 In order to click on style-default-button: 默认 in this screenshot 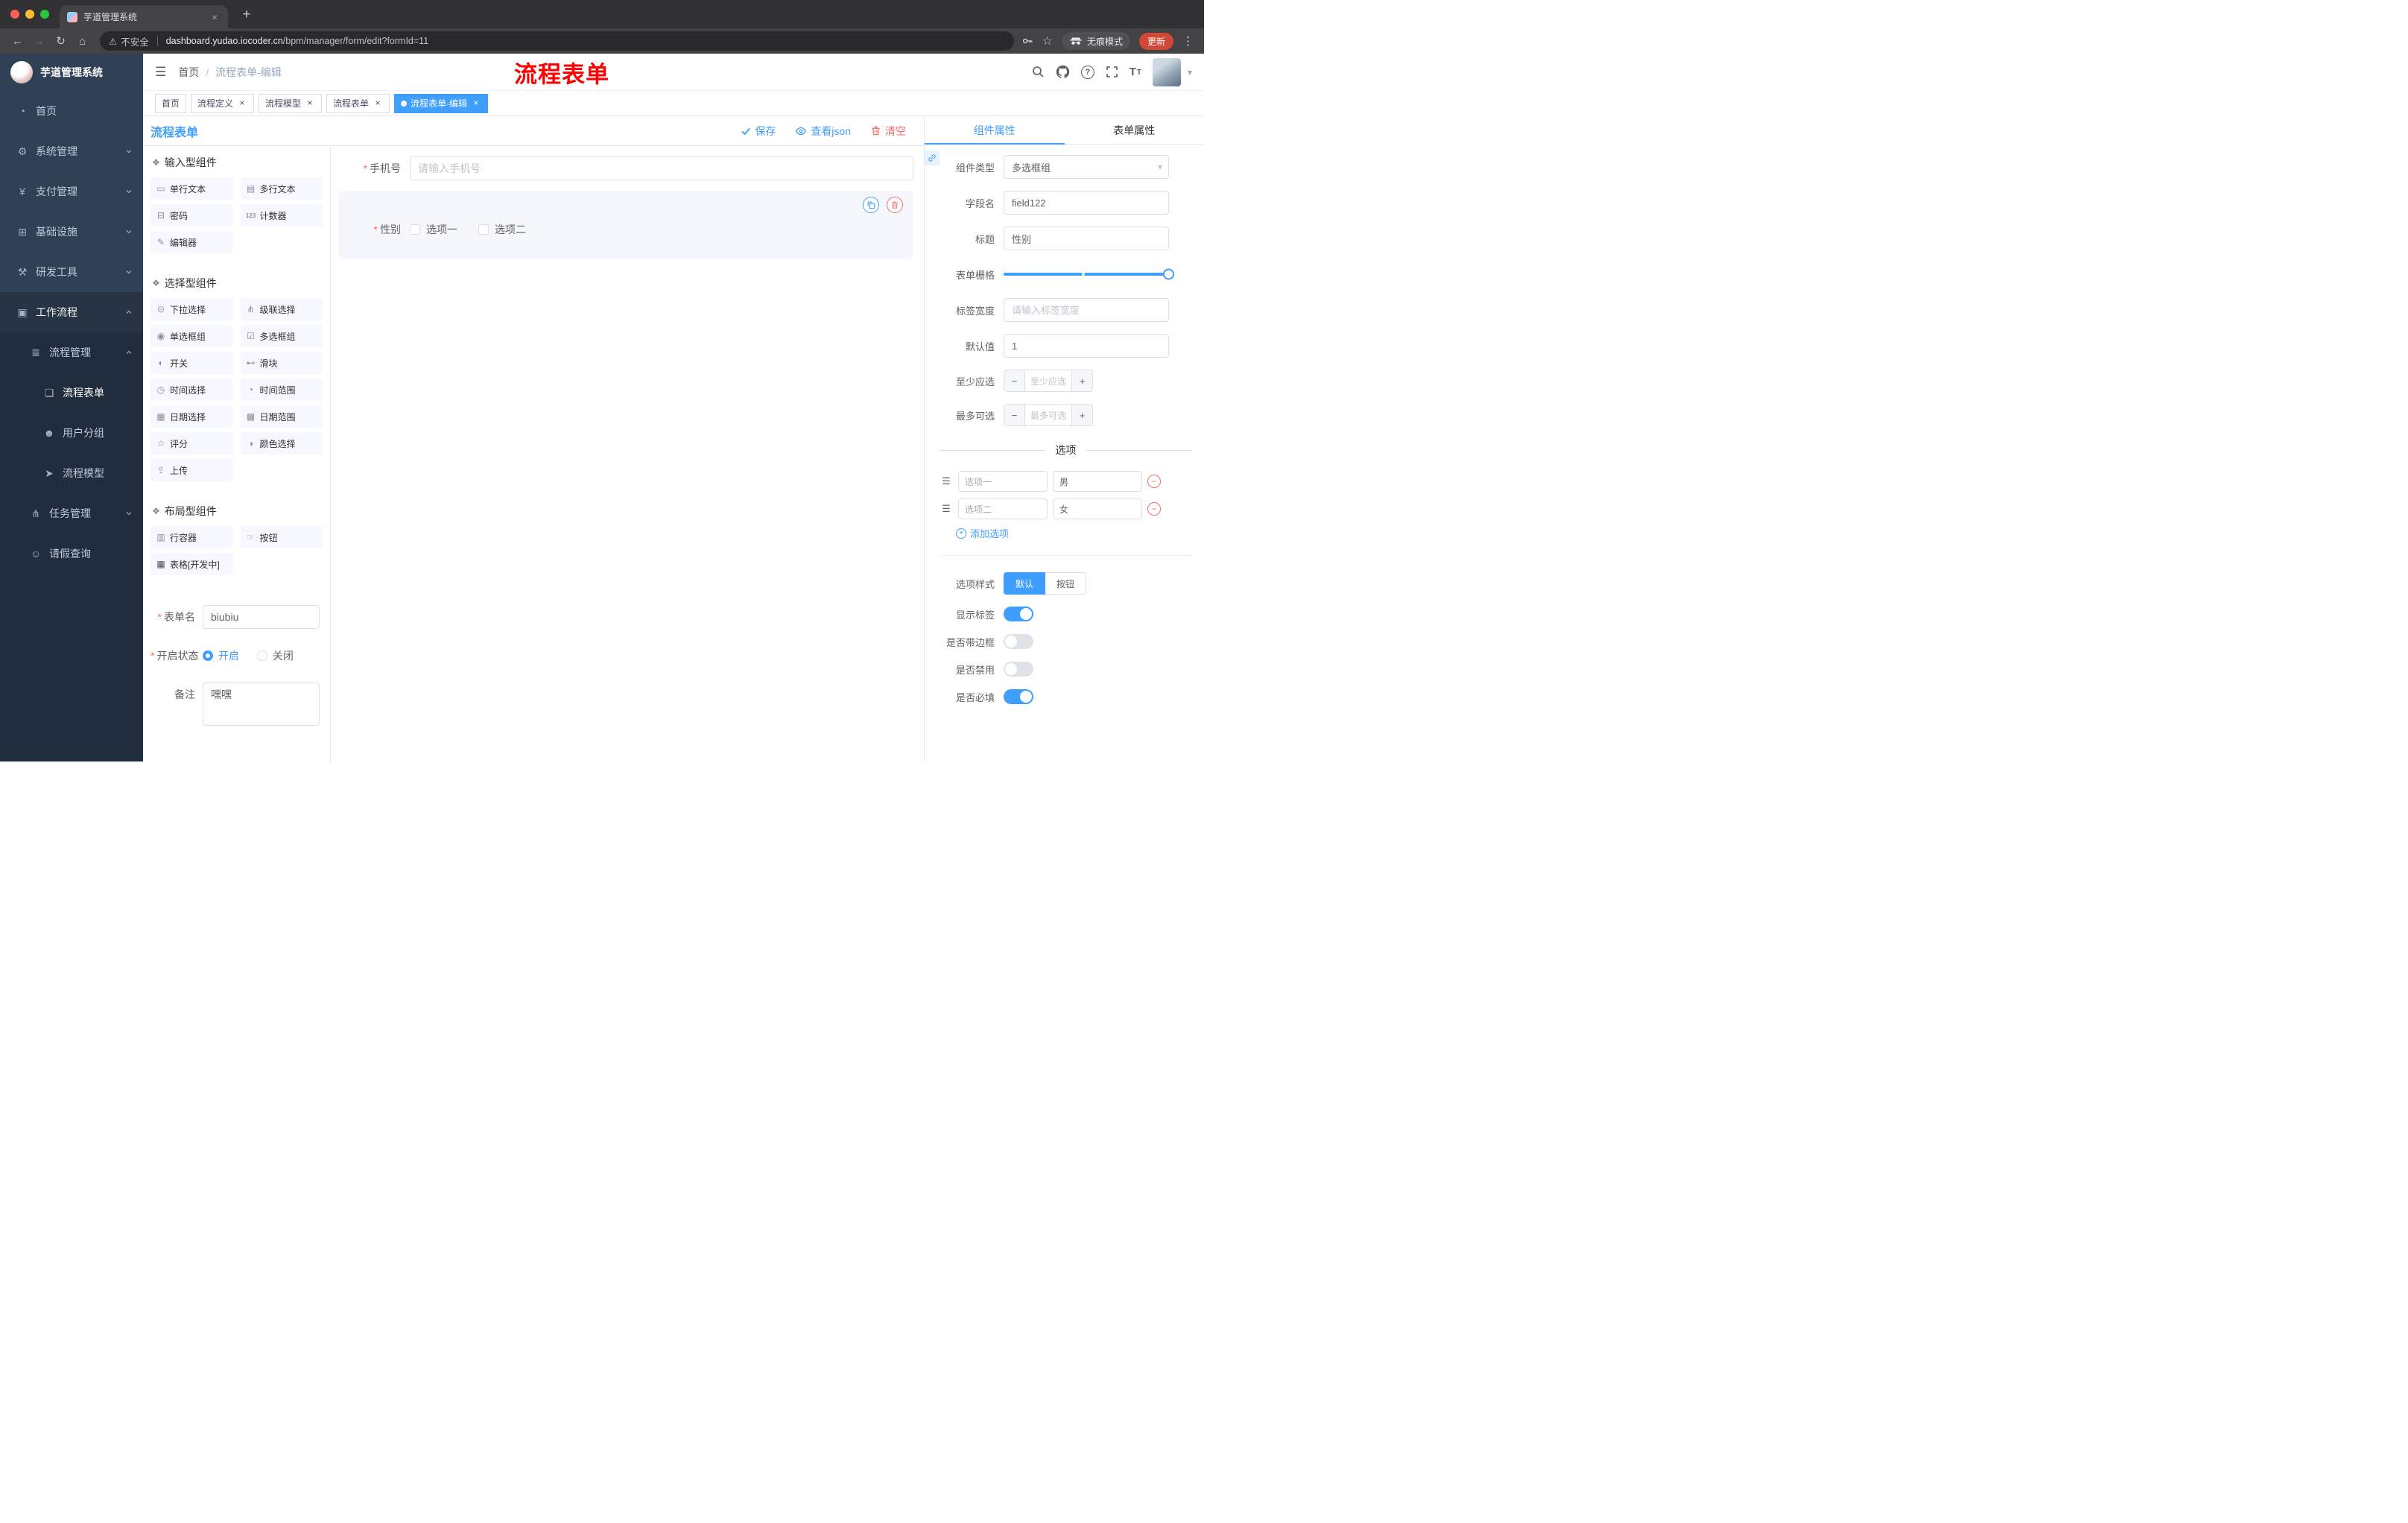, I will do `click(1025, 584)`.